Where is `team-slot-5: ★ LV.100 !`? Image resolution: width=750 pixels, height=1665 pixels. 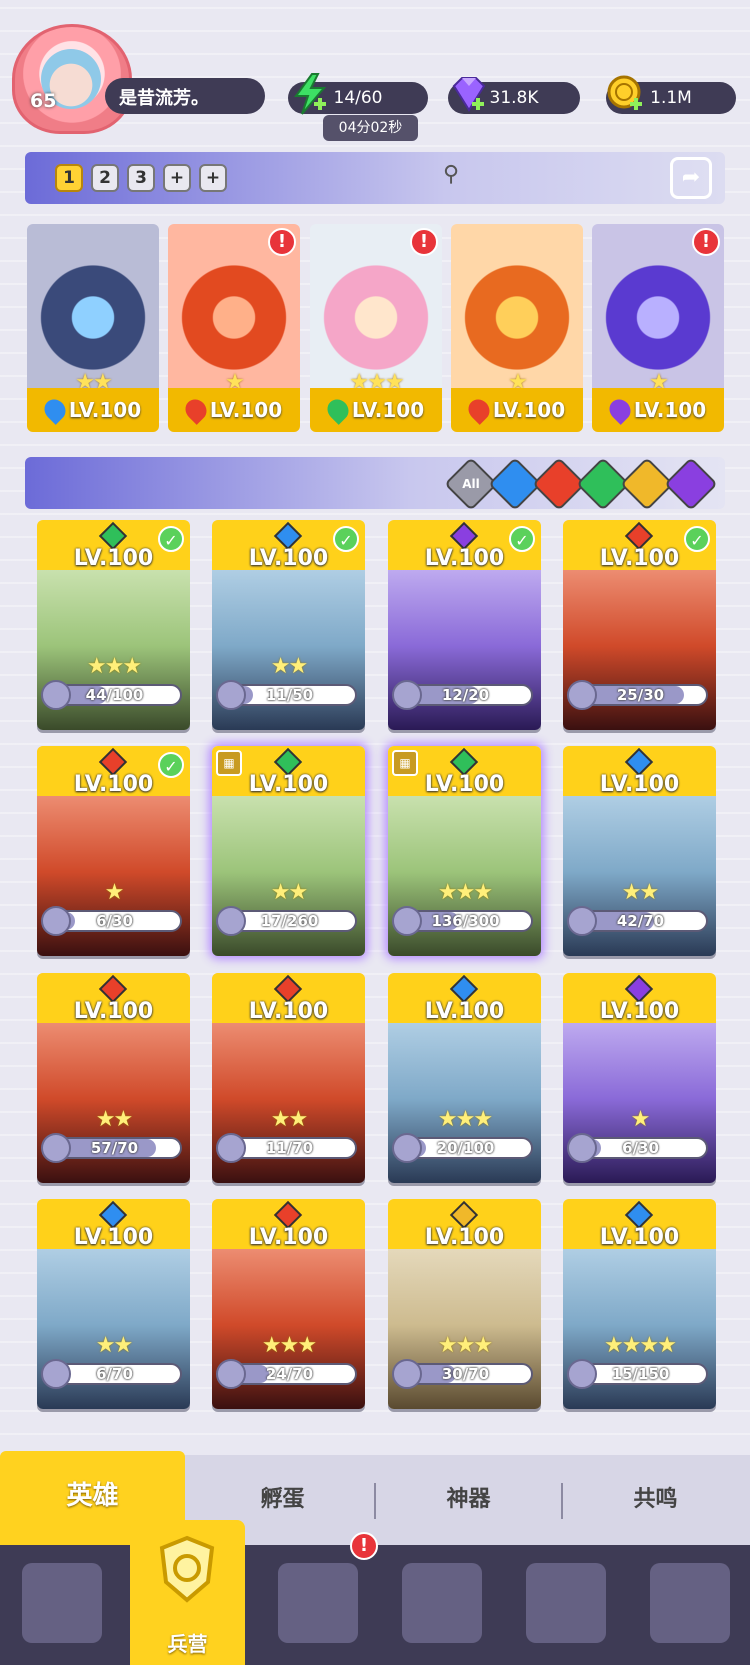
team-slot-5: ★ LV.100 ! is located at coordinates (658, 328).